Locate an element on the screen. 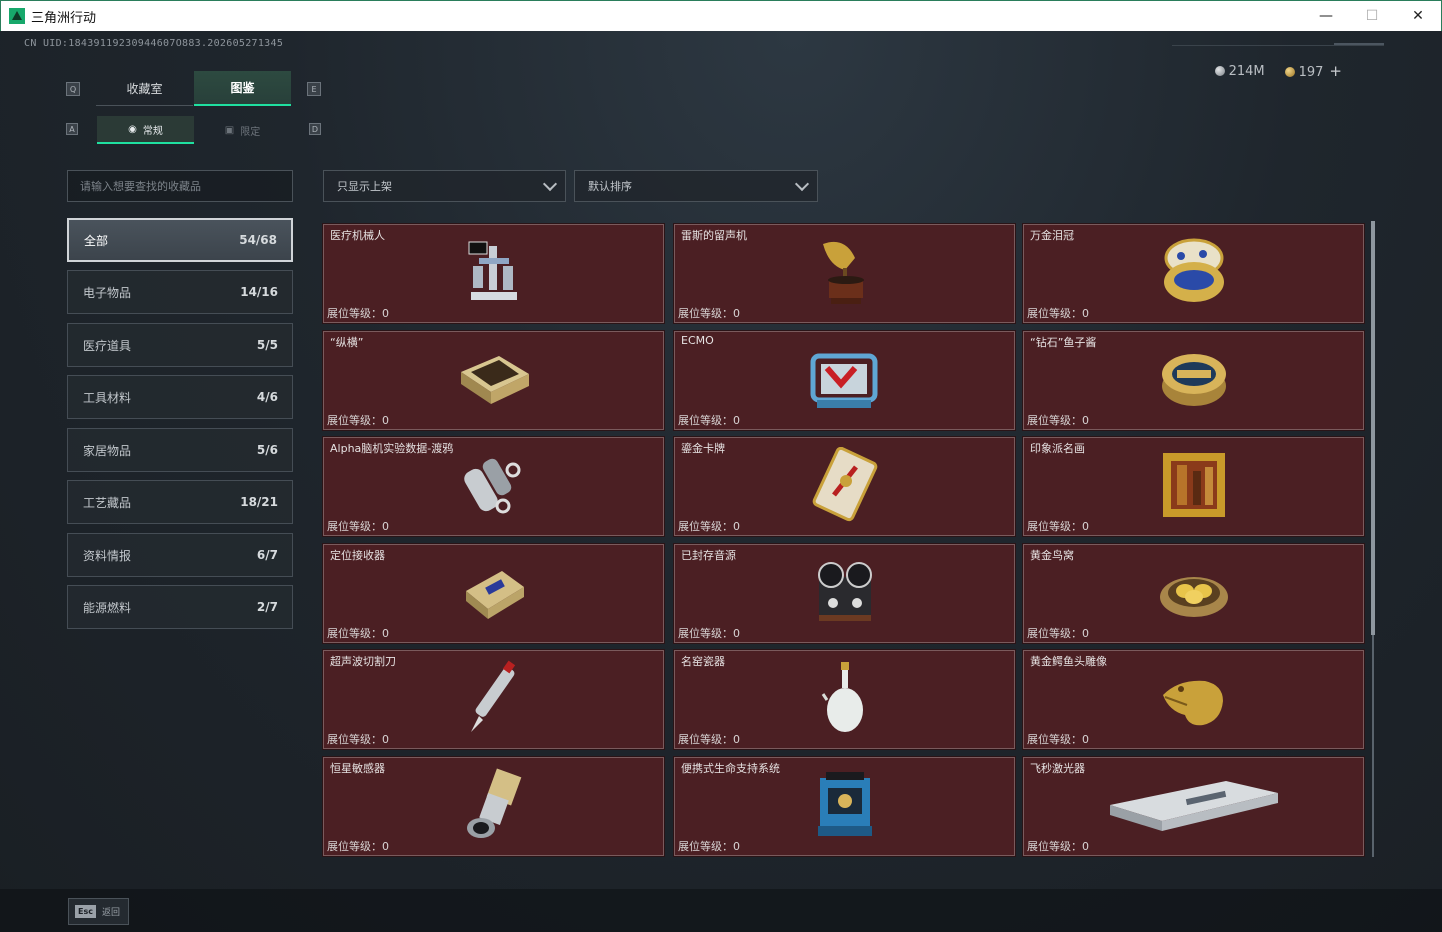 The width and height of the screenshot is (1442, 932). image-icon: ▣ is located at coordinates (229, 130).